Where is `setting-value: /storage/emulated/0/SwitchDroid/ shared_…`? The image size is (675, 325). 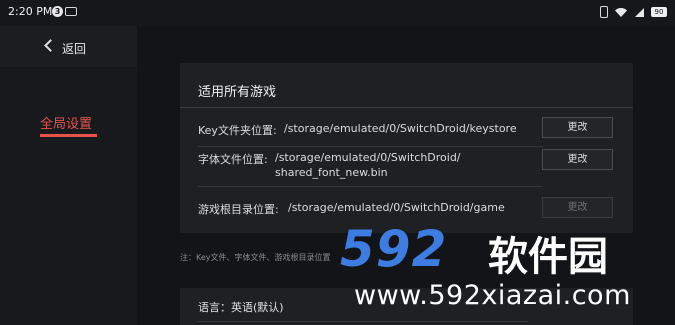
setting-value: /storage/emulated/0/SwitchDroid/ shared_… is located at coordinates (368, 165).